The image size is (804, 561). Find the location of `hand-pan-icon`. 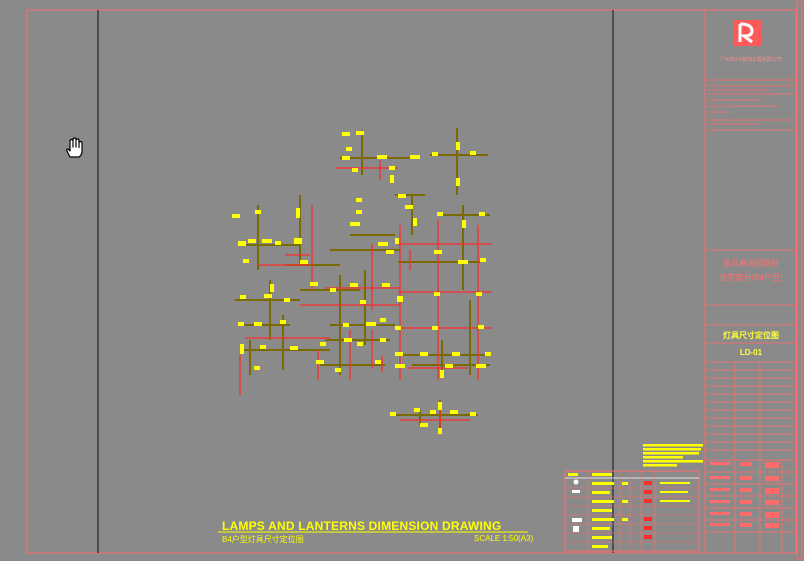

hand-pan-icon is located at coordinates (74, 147).